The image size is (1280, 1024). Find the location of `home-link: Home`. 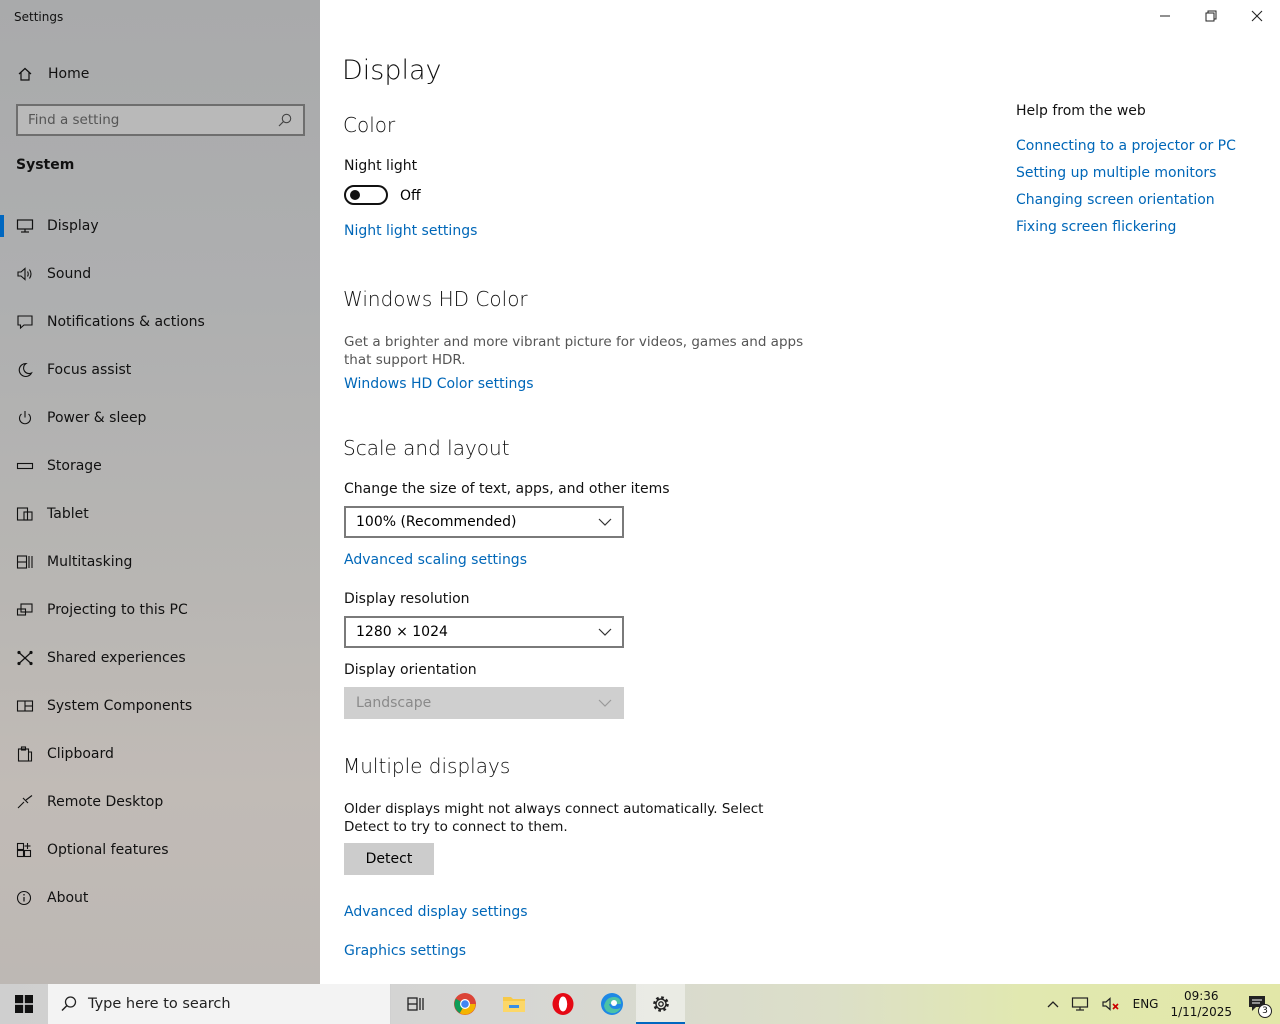

home-link: Home is located at coordinates (52, 74).